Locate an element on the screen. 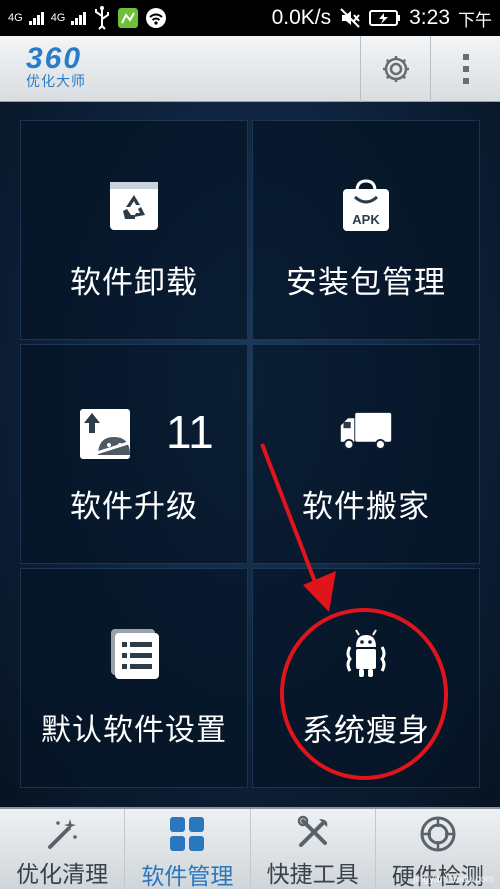 This screenshot has height=889, width=500. tools-icon is located at coordinates (313, 833).